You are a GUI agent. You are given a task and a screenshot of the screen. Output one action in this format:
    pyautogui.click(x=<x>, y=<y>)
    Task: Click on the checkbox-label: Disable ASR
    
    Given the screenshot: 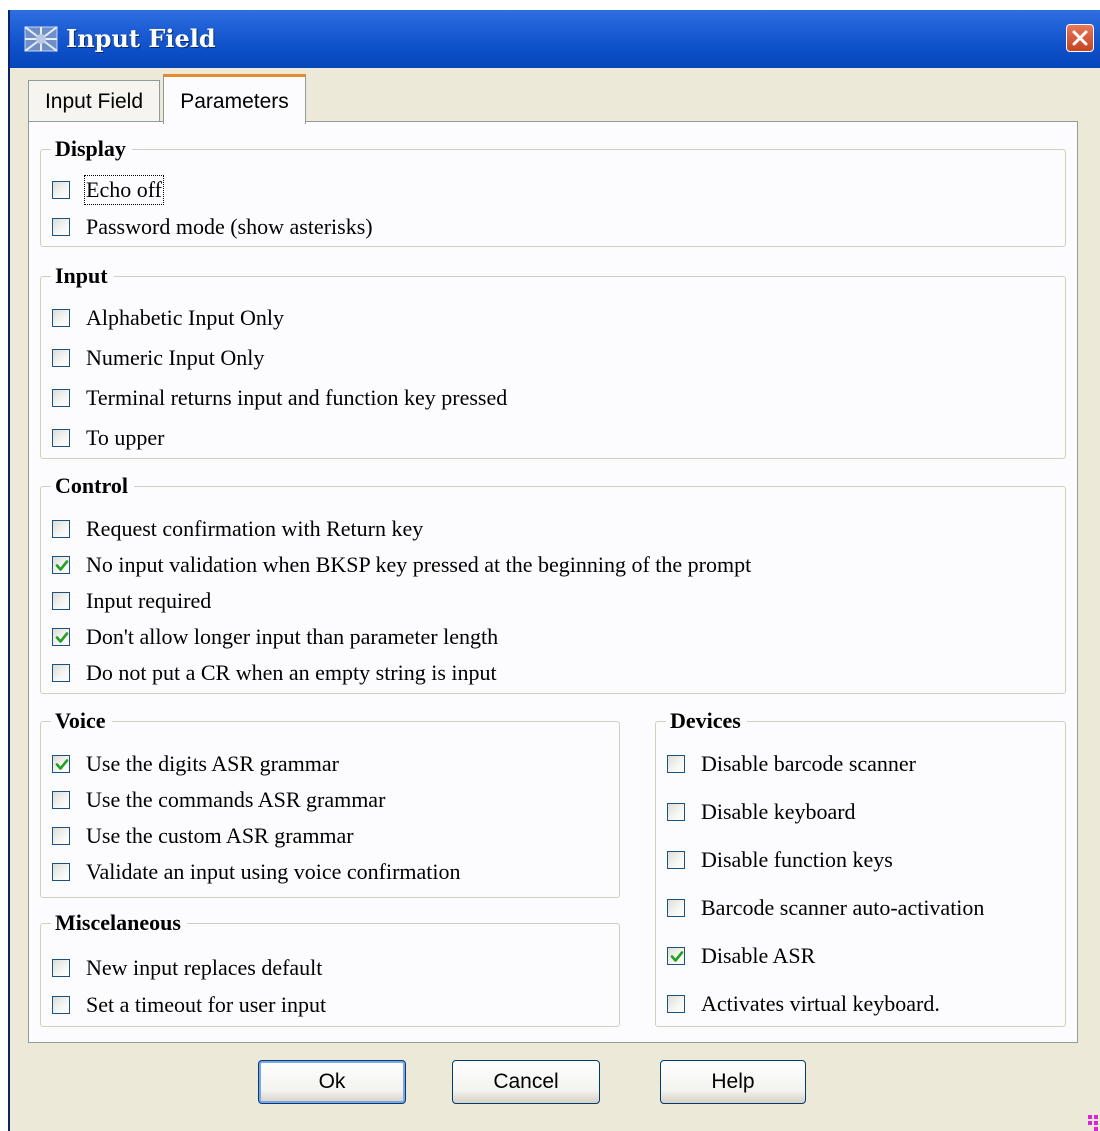 What is the action you would take?
    pyautogui.click(x=758, y=955)
    